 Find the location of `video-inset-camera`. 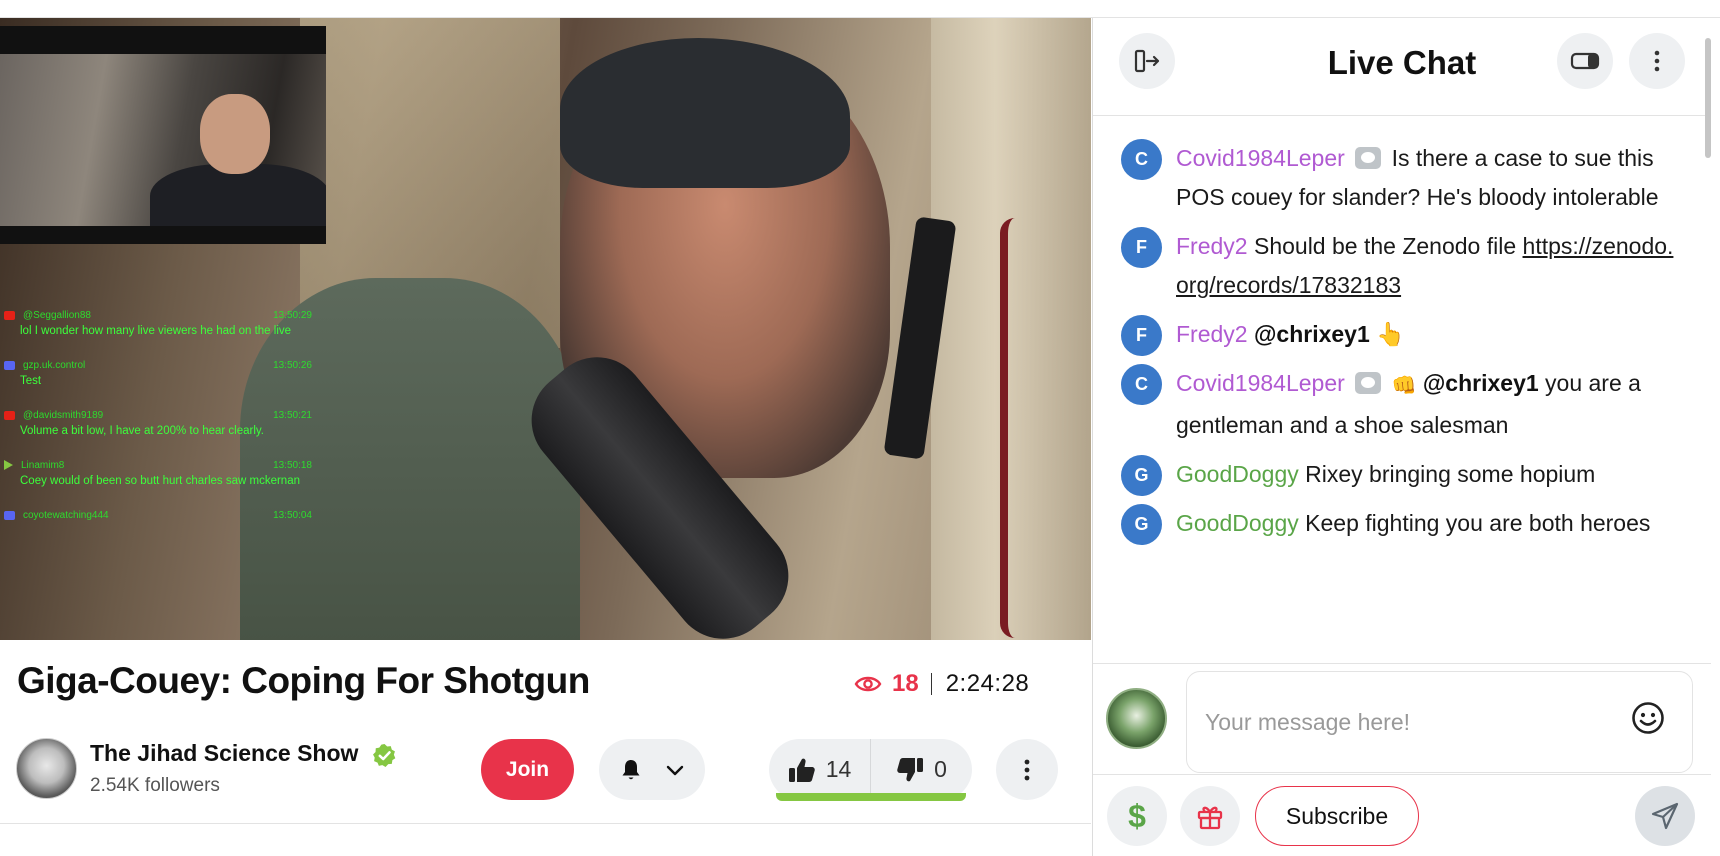

video-inset-camera is located at coordinates (163, 135).